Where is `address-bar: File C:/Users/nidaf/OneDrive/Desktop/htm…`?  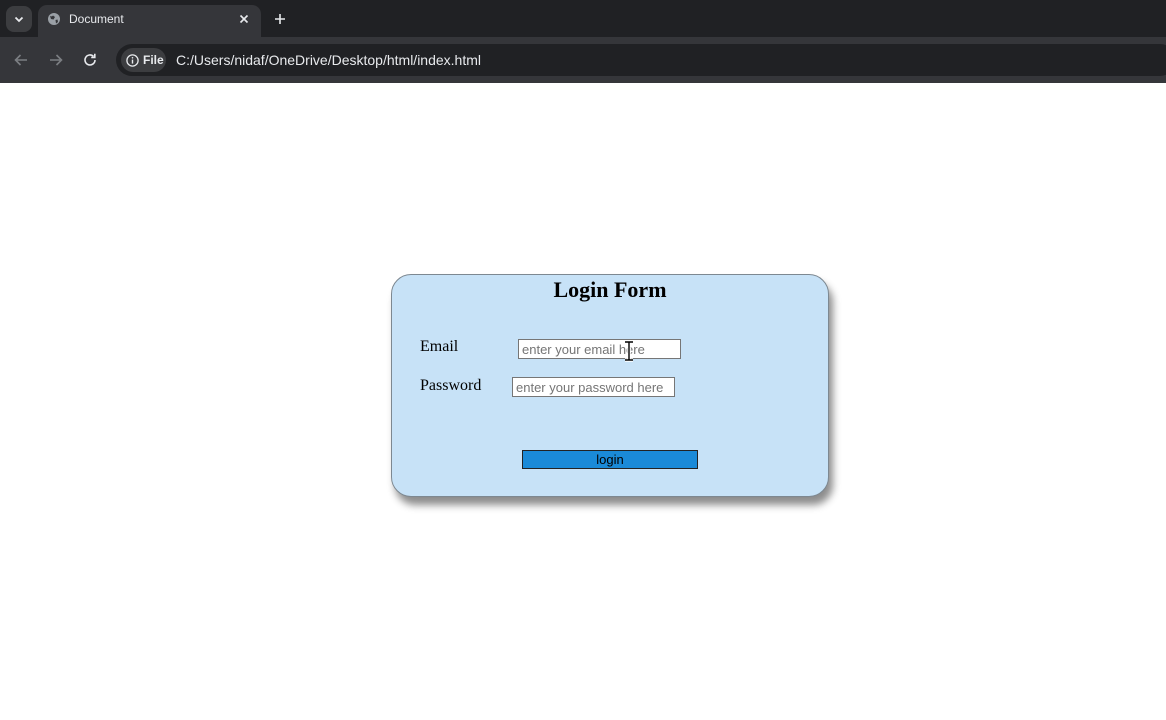
address-bar: File C:/Users/nidaf/OneDrive/Desktop/htm… is located at coordinates (641, 60).